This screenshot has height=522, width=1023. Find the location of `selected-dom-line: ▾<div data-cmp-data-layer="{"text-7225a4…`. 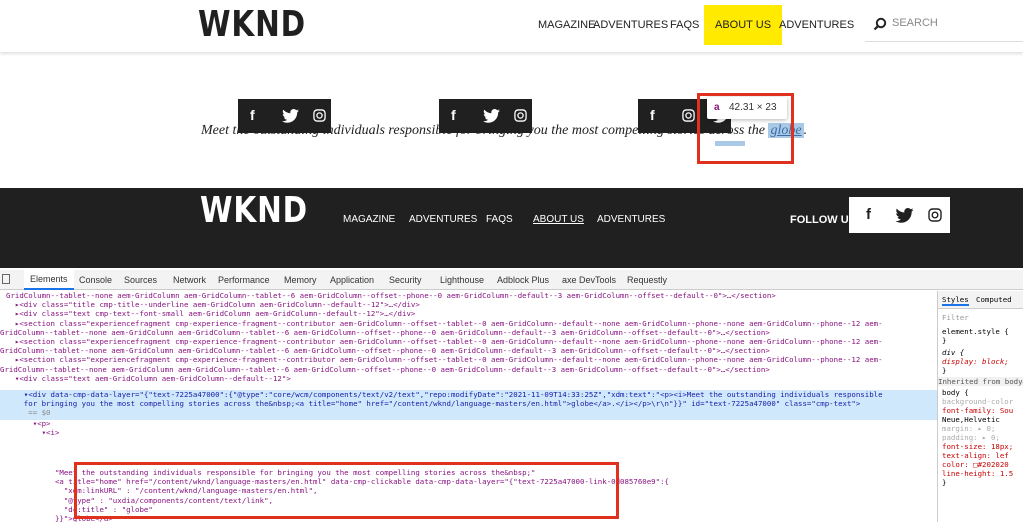

selected-dom-line: ▾<div data-cmp-data-layer="{"text-7225a4… is located at coordinates (444, 394).